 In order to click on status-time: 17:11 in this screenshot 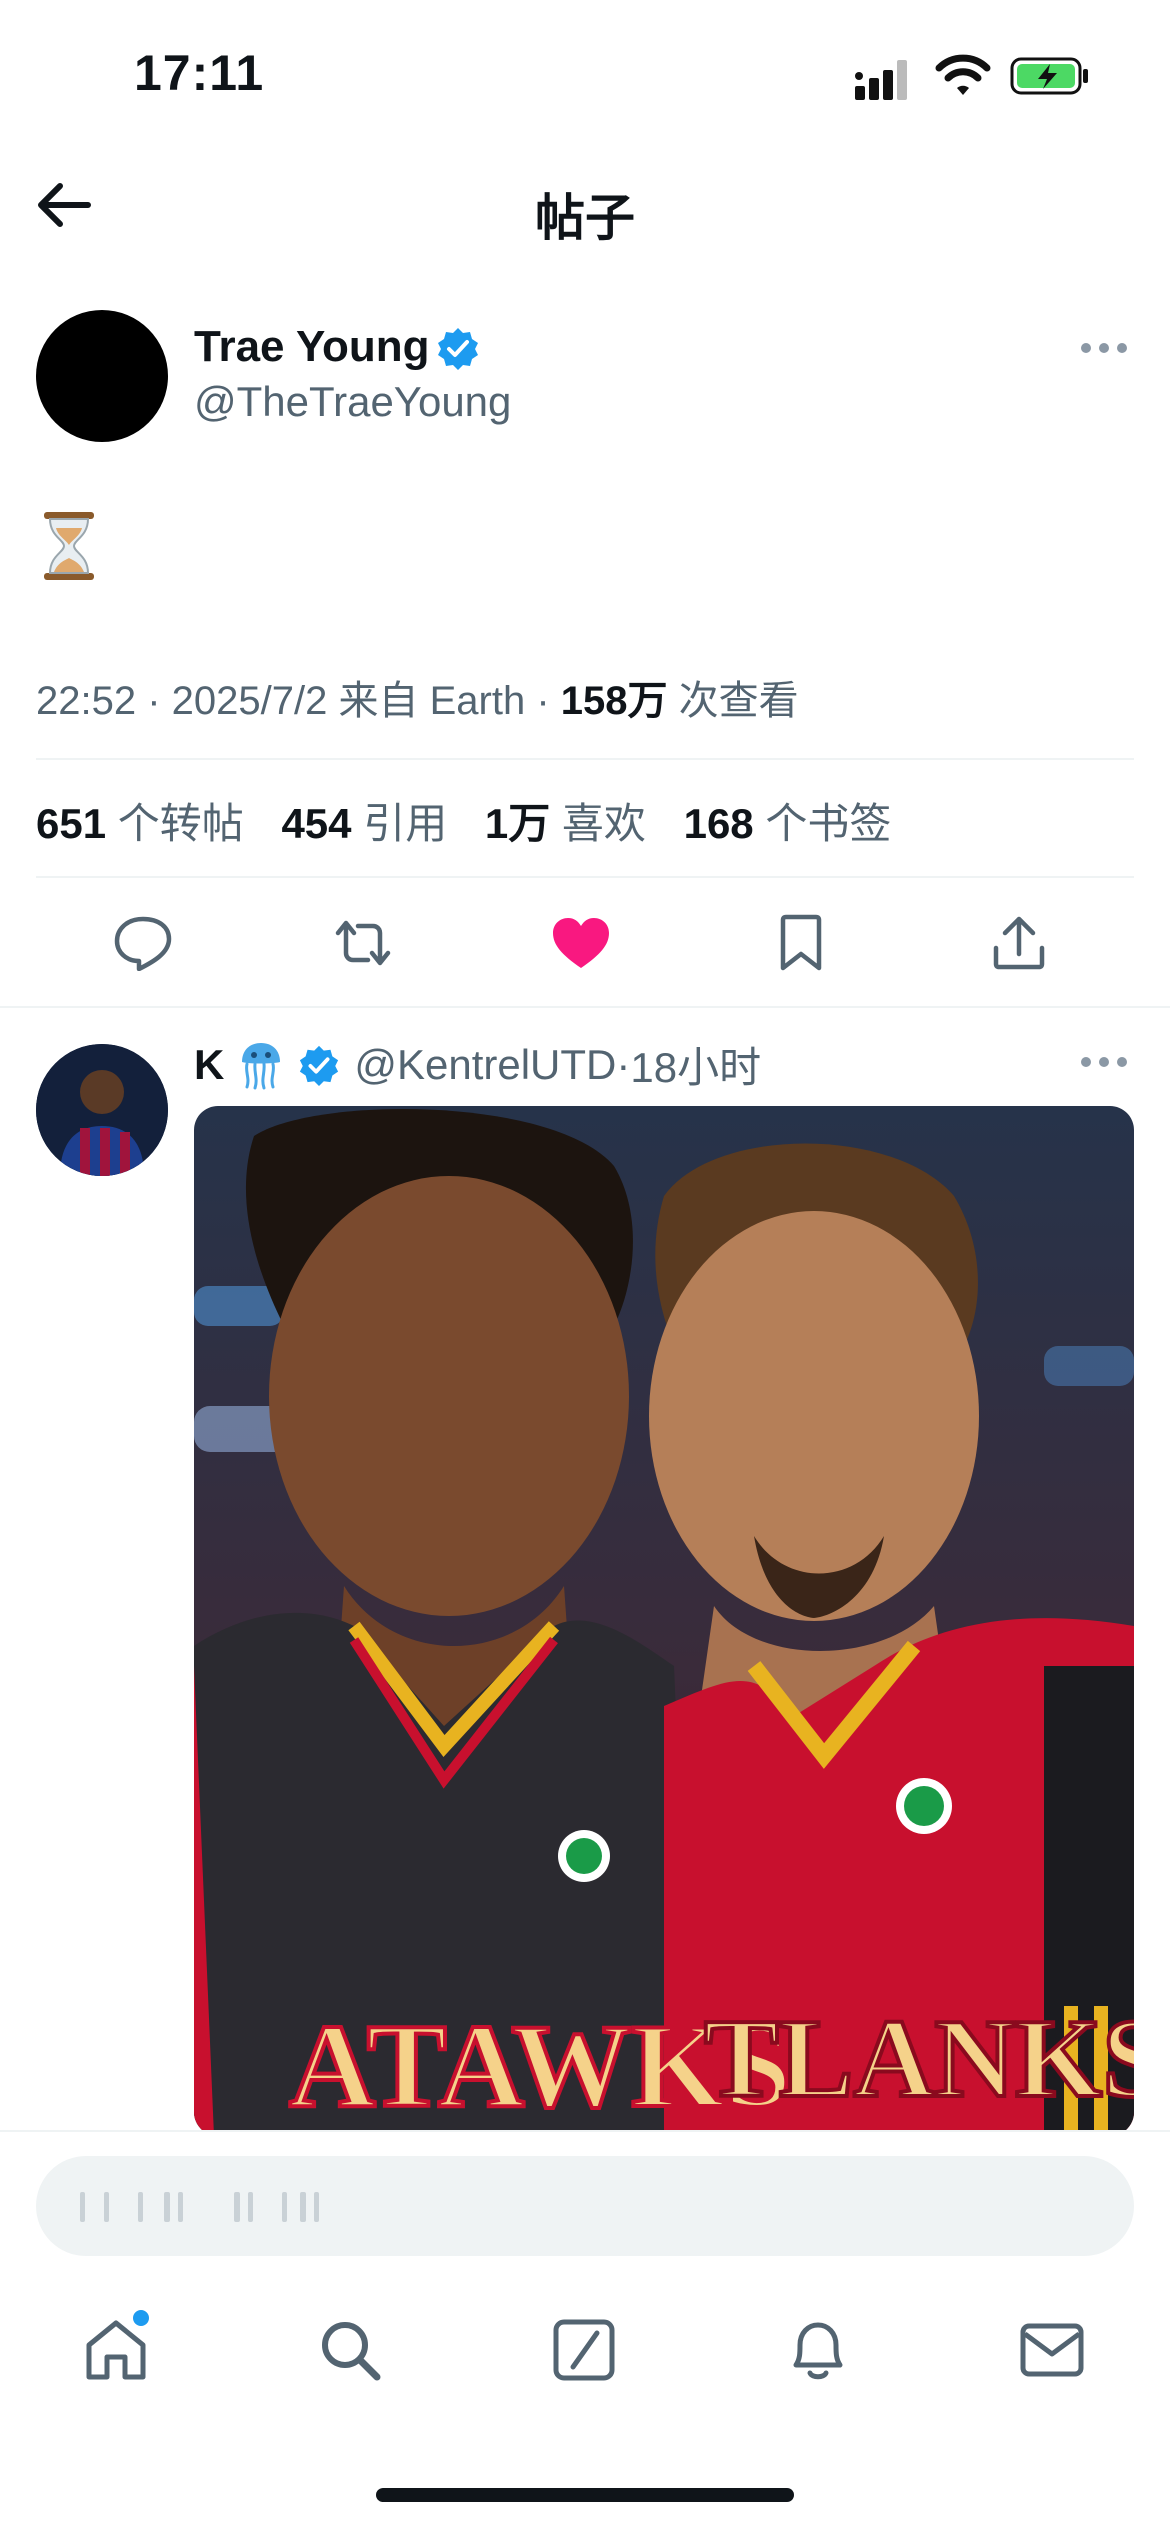, I will do `click(199, 73)`.